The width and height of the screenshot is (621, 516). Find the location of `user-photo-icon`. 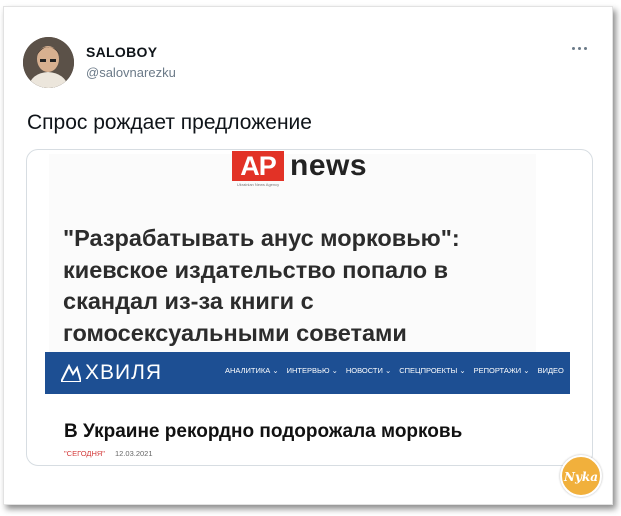

user-photo-icon is located at coordinates (48, 62).